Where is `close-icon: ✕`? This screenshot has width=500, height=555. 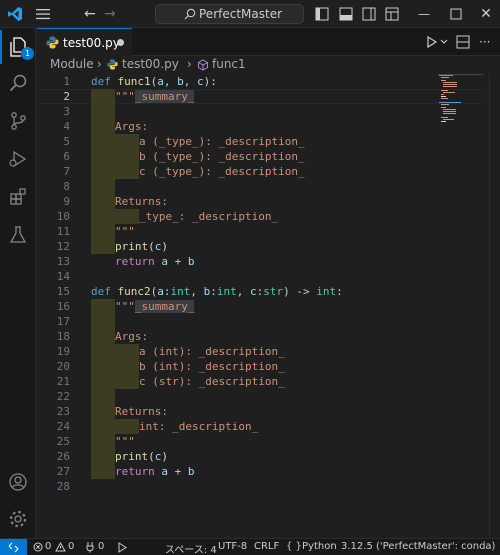 close-icon: ✕ is located at coordinates (486, 14).